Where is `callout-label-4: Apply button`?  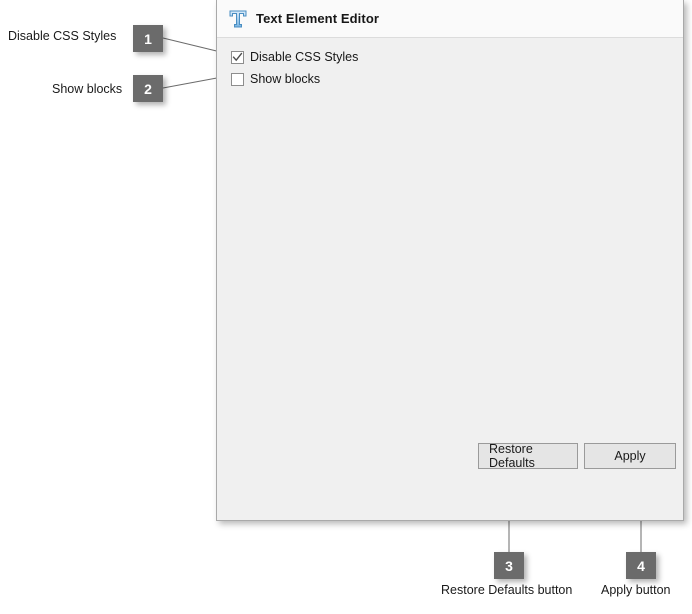 callout-label-4: Apply button is located at coordinates (636, 590).